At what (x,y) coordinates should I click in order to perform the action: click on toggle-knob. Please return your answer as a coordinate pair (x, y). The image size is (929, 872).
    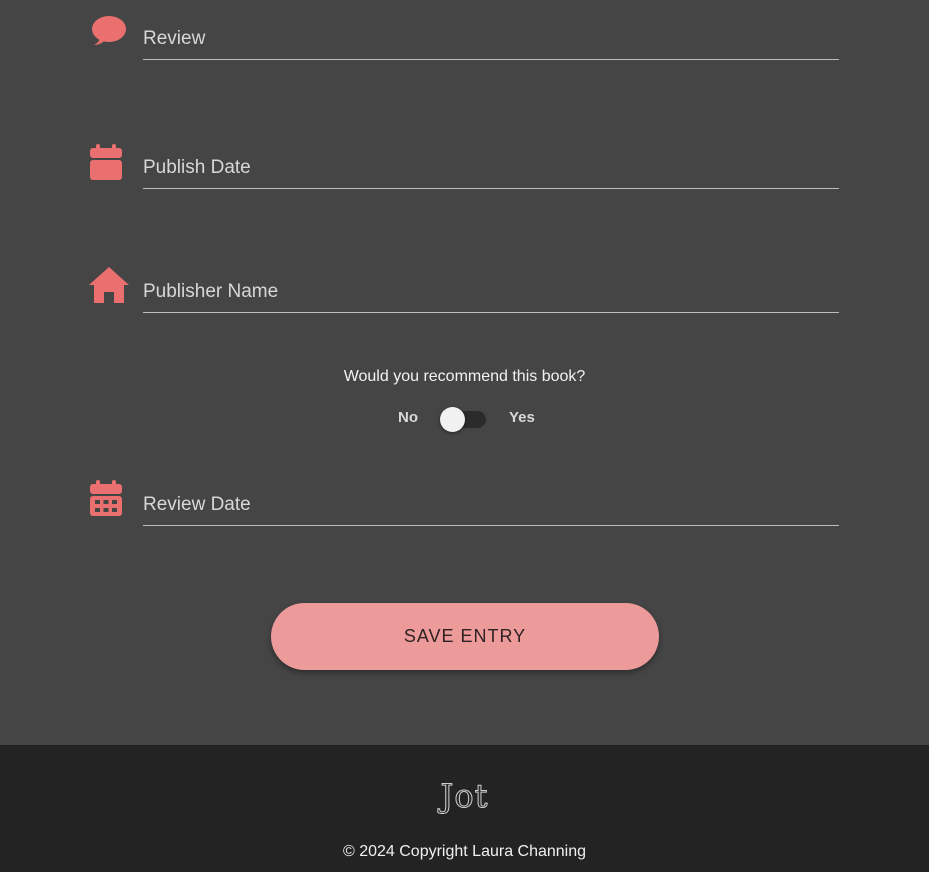
    Looking at the image, I should click on (452, 419).